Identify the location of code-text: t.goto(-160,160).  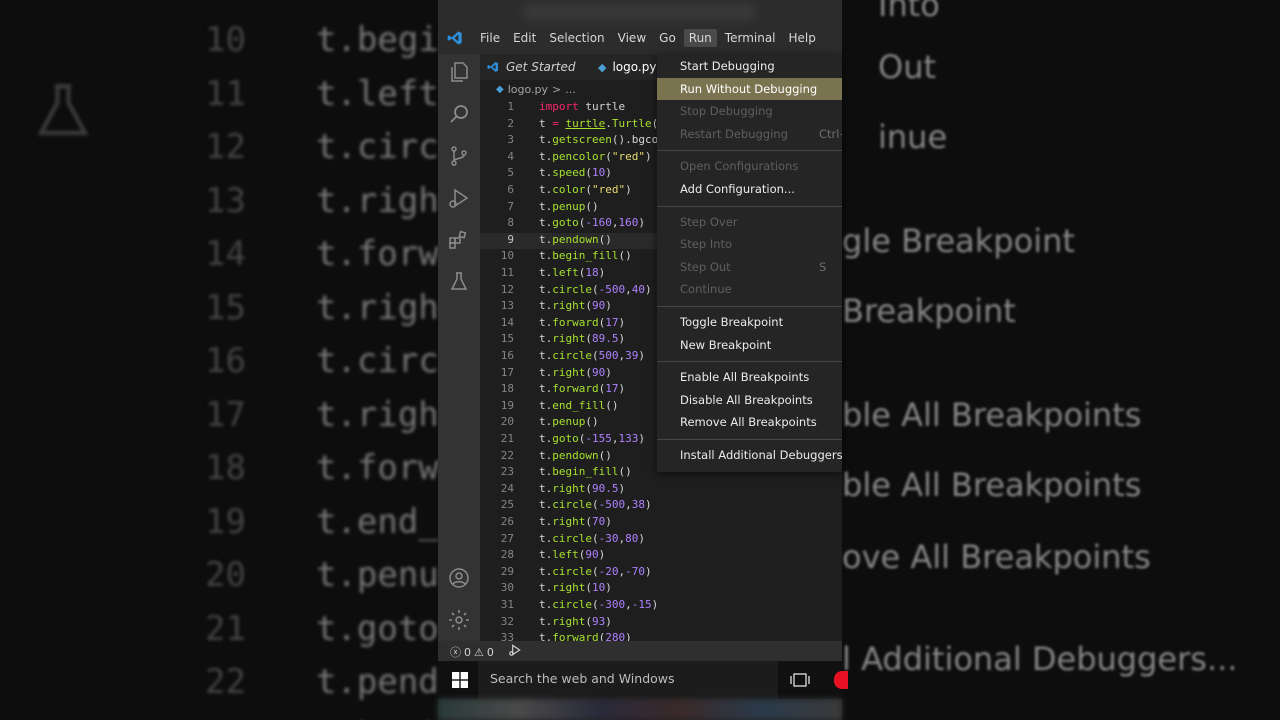
(592, 223).